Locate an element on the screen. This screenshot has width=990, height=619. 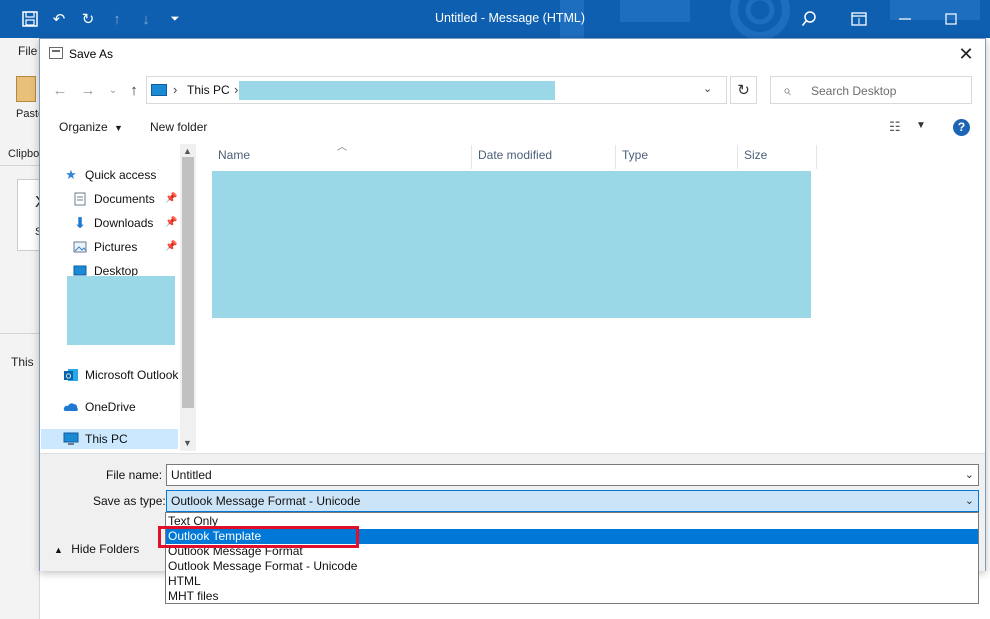
search-placeholder: Search Desktop is located at coordinates (854, 91).